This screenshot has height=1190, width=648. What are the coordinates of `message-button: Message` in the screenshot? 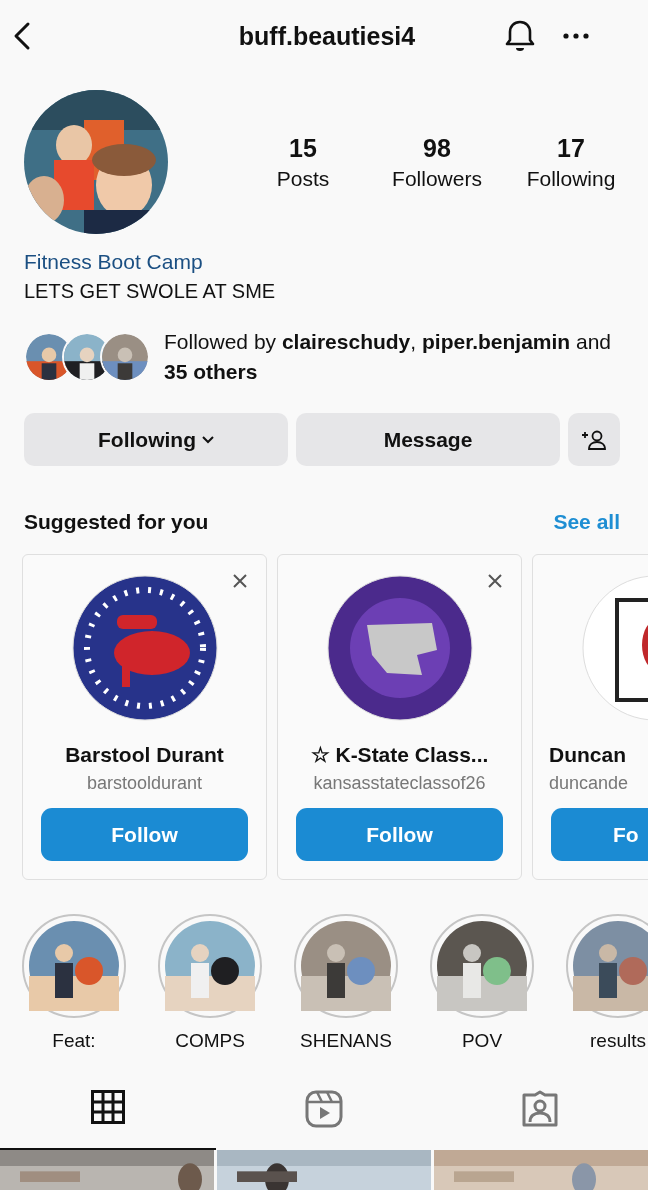 It's located at (428, 439).